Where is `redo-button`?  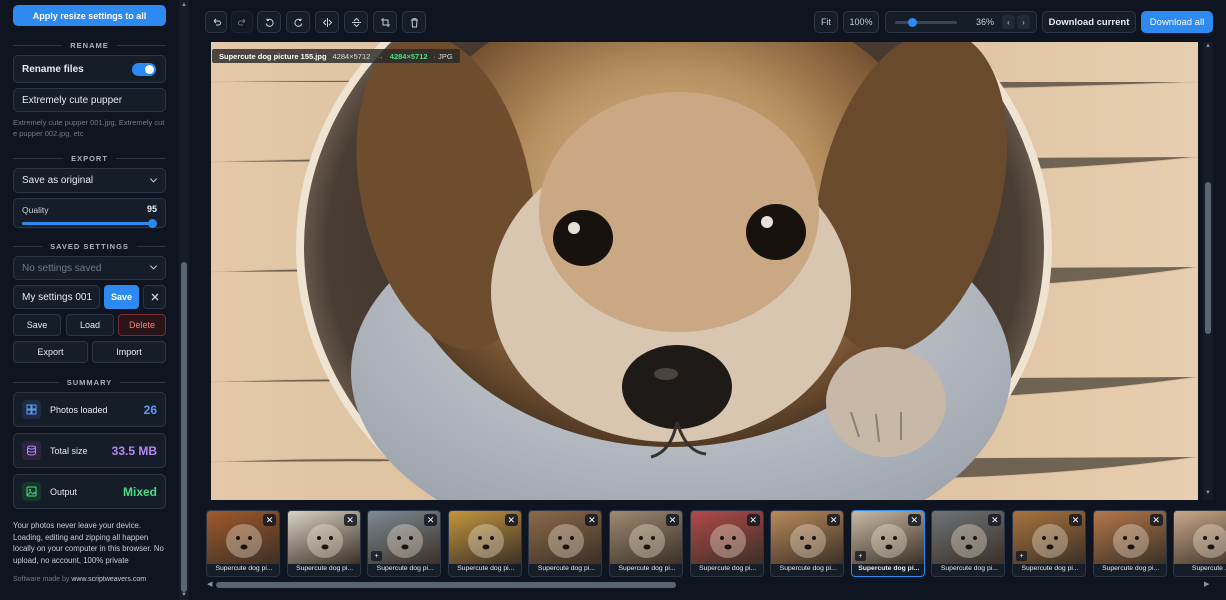 redo-button is located at coordinates (242, 22).